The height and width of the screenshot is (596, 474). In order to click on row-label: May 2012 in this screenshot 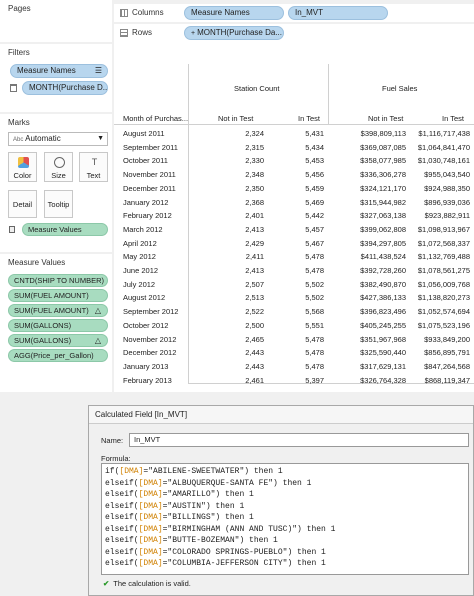, I will do `click(139, 256)`.